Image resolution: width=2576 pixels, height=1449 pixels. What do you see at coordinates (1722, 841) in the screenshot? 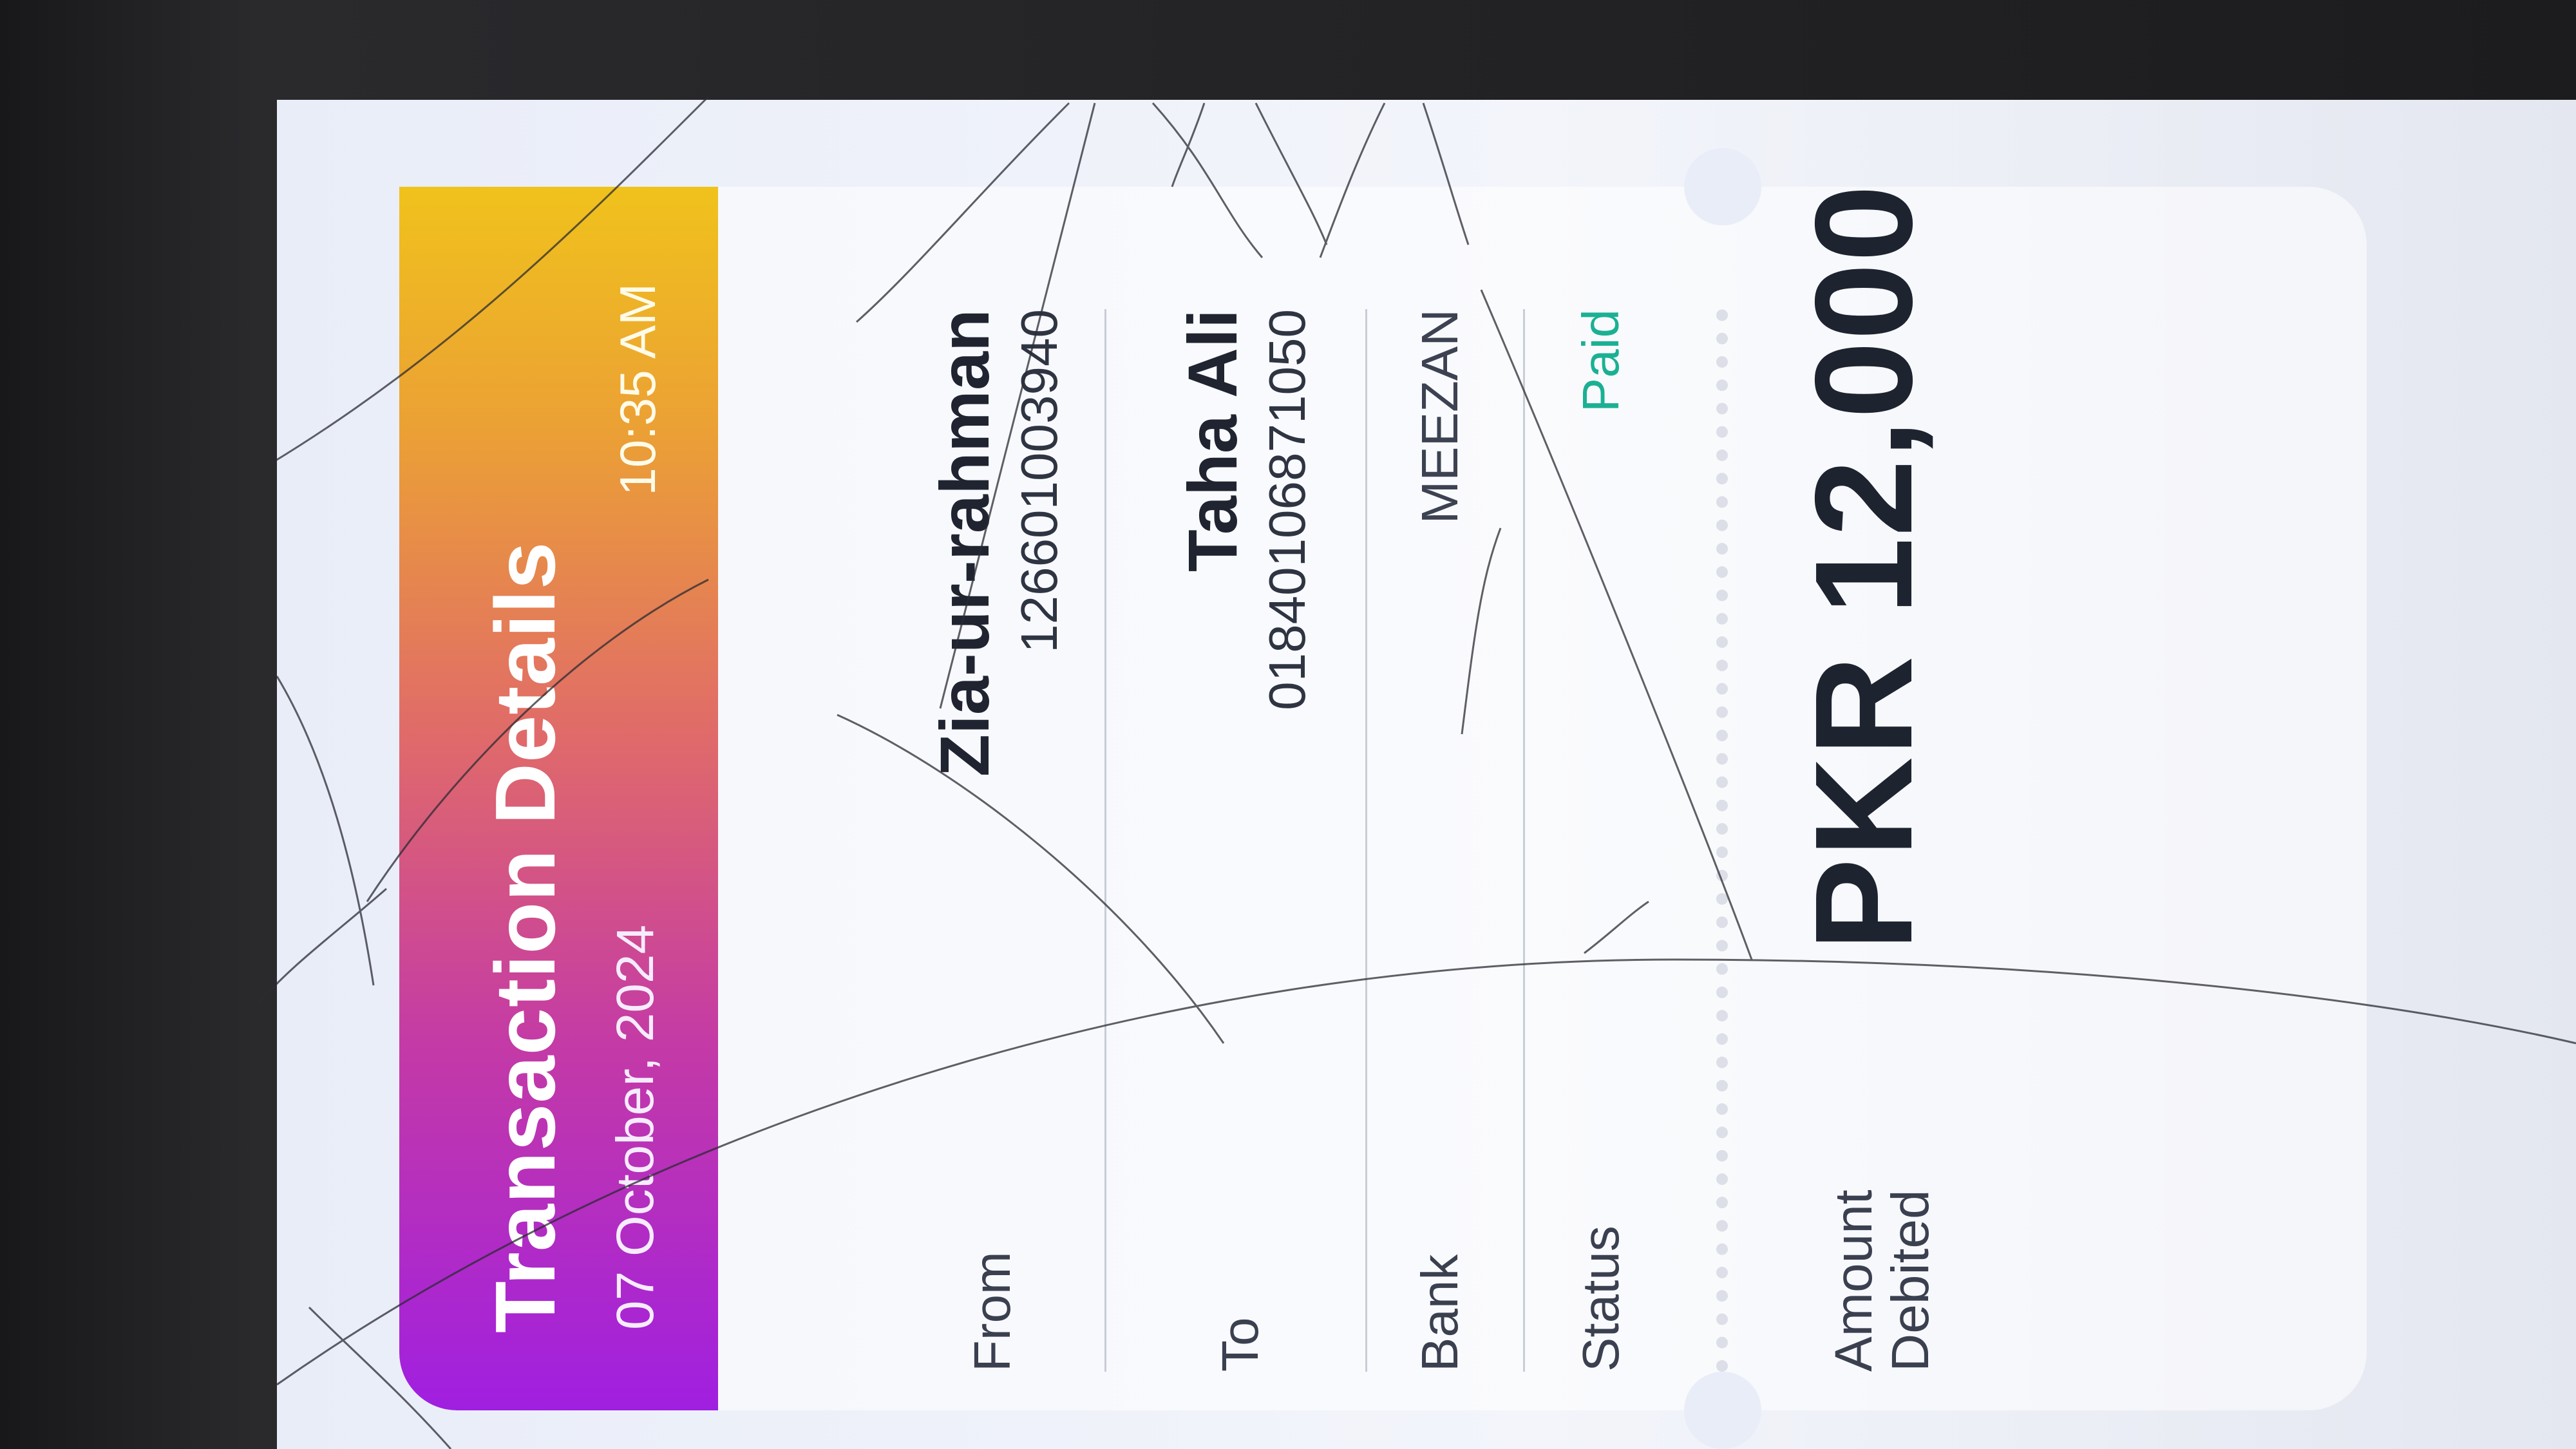
I see `dotted-separator` at bounding box center [1722, 841].